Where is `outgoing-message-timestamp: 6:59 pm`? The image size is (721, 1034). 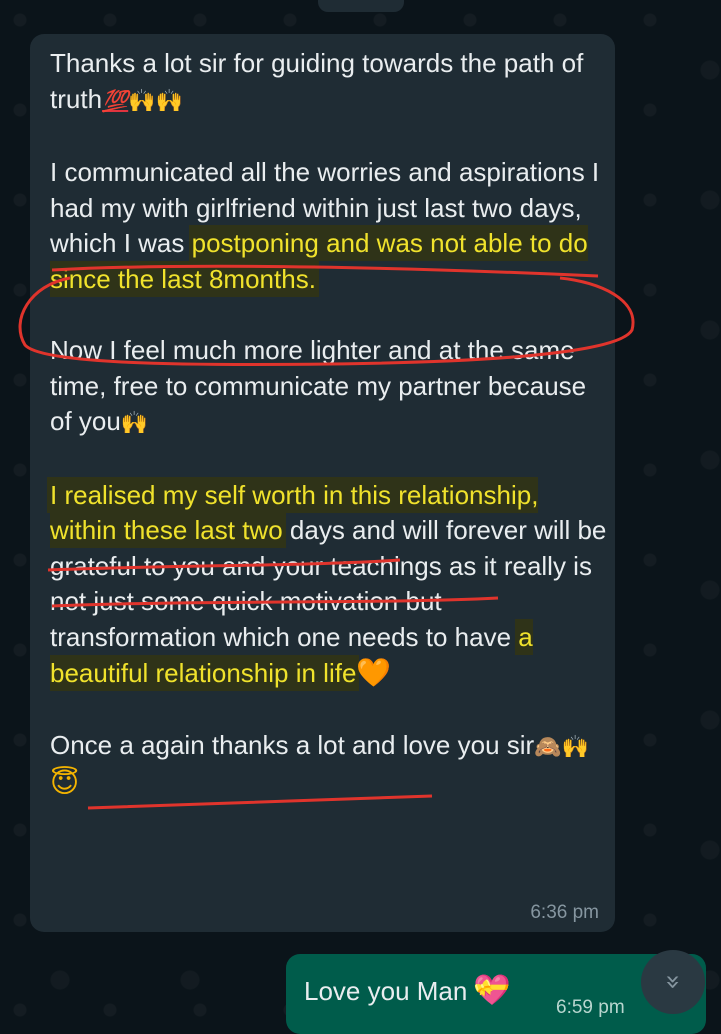
outgoing-message-timestamp: 6:59 pm is located at coordinates (590, 1007).